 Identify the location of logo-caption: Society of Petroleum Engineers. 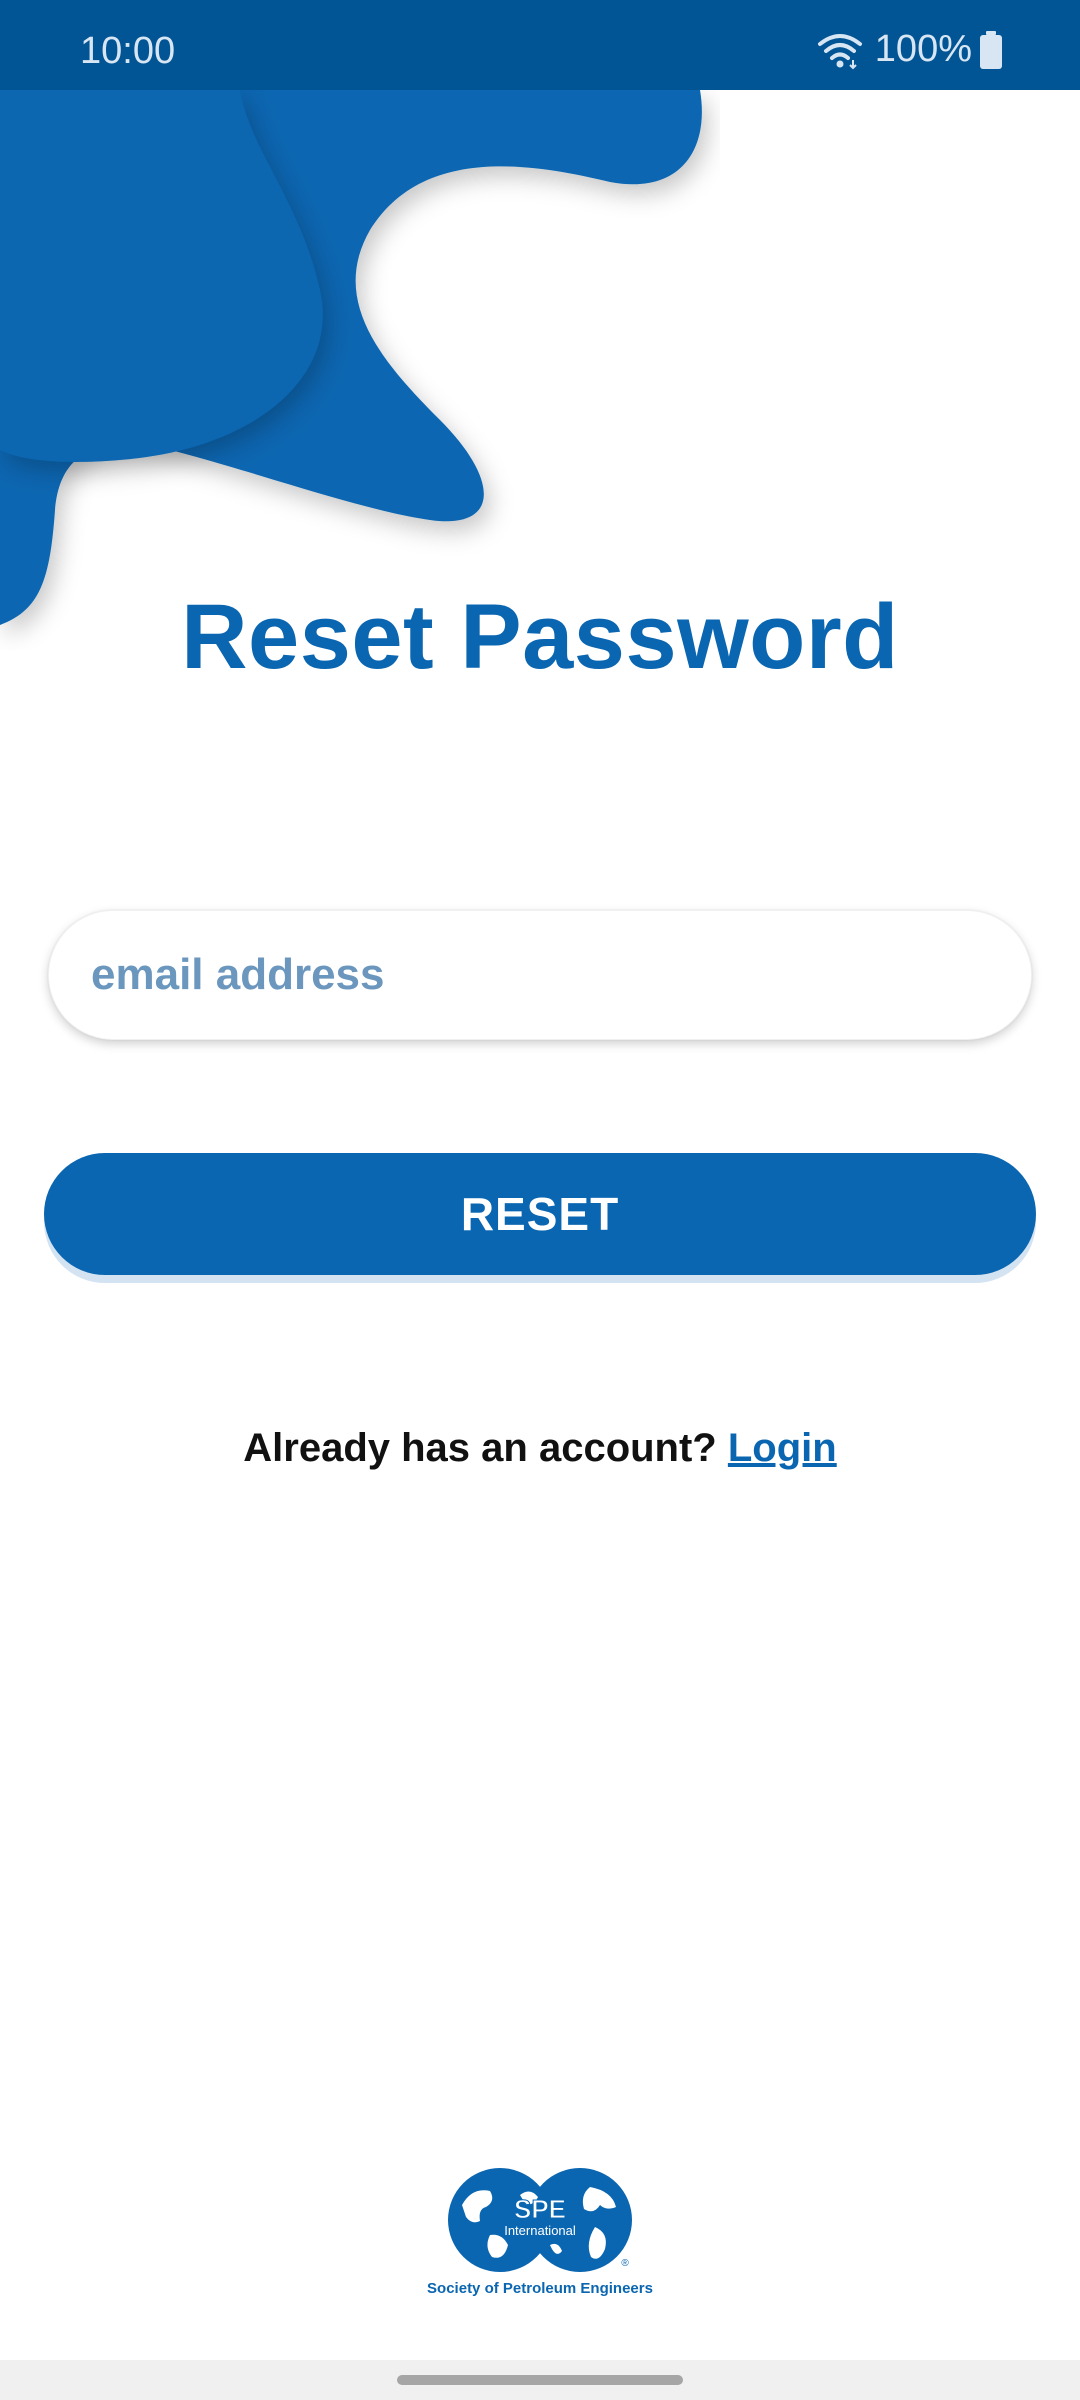
(540, 2288).